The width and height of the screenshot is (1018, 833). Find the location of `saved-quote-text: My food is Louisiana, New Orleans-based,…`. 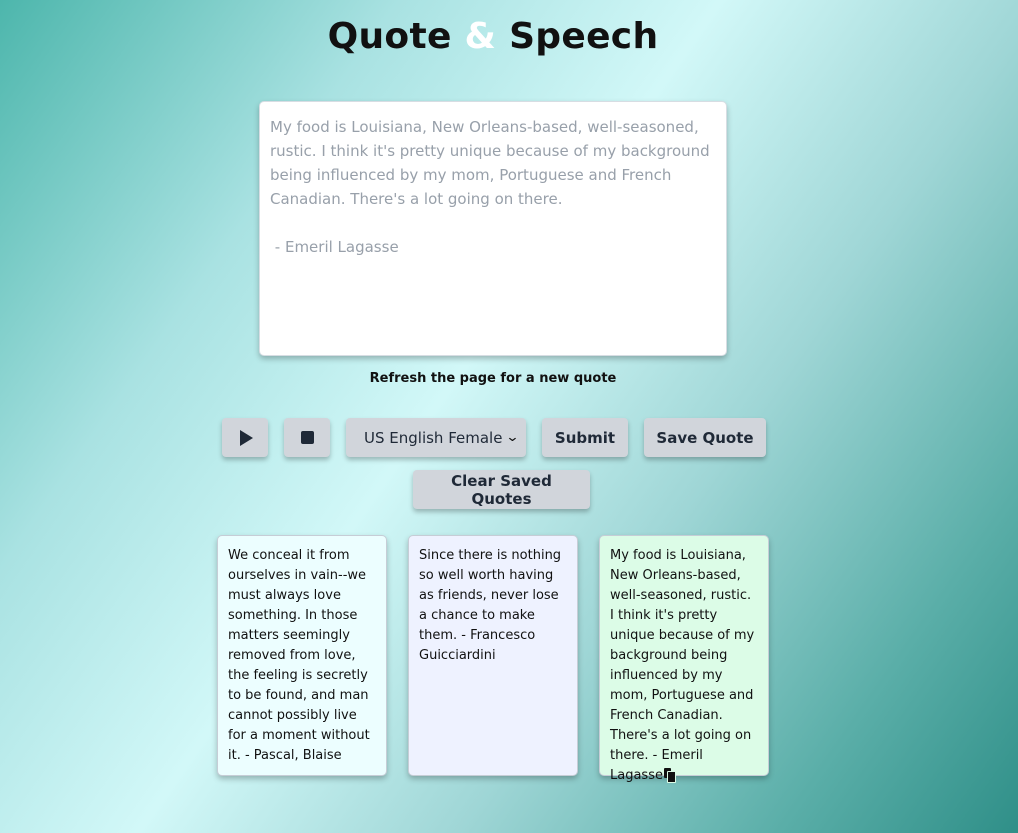

saved-quote-text: My food is Louisiana, New Orleans-based,… is located at coordinates (682, 665).